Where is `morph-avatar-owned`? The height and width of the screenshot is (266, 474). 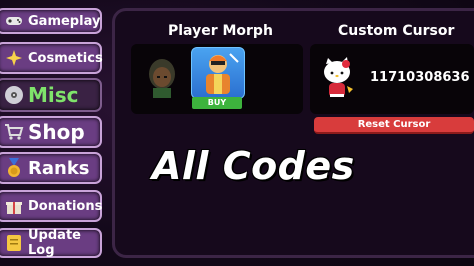
morph-avatar-owned is located at coordinates (162, 76).